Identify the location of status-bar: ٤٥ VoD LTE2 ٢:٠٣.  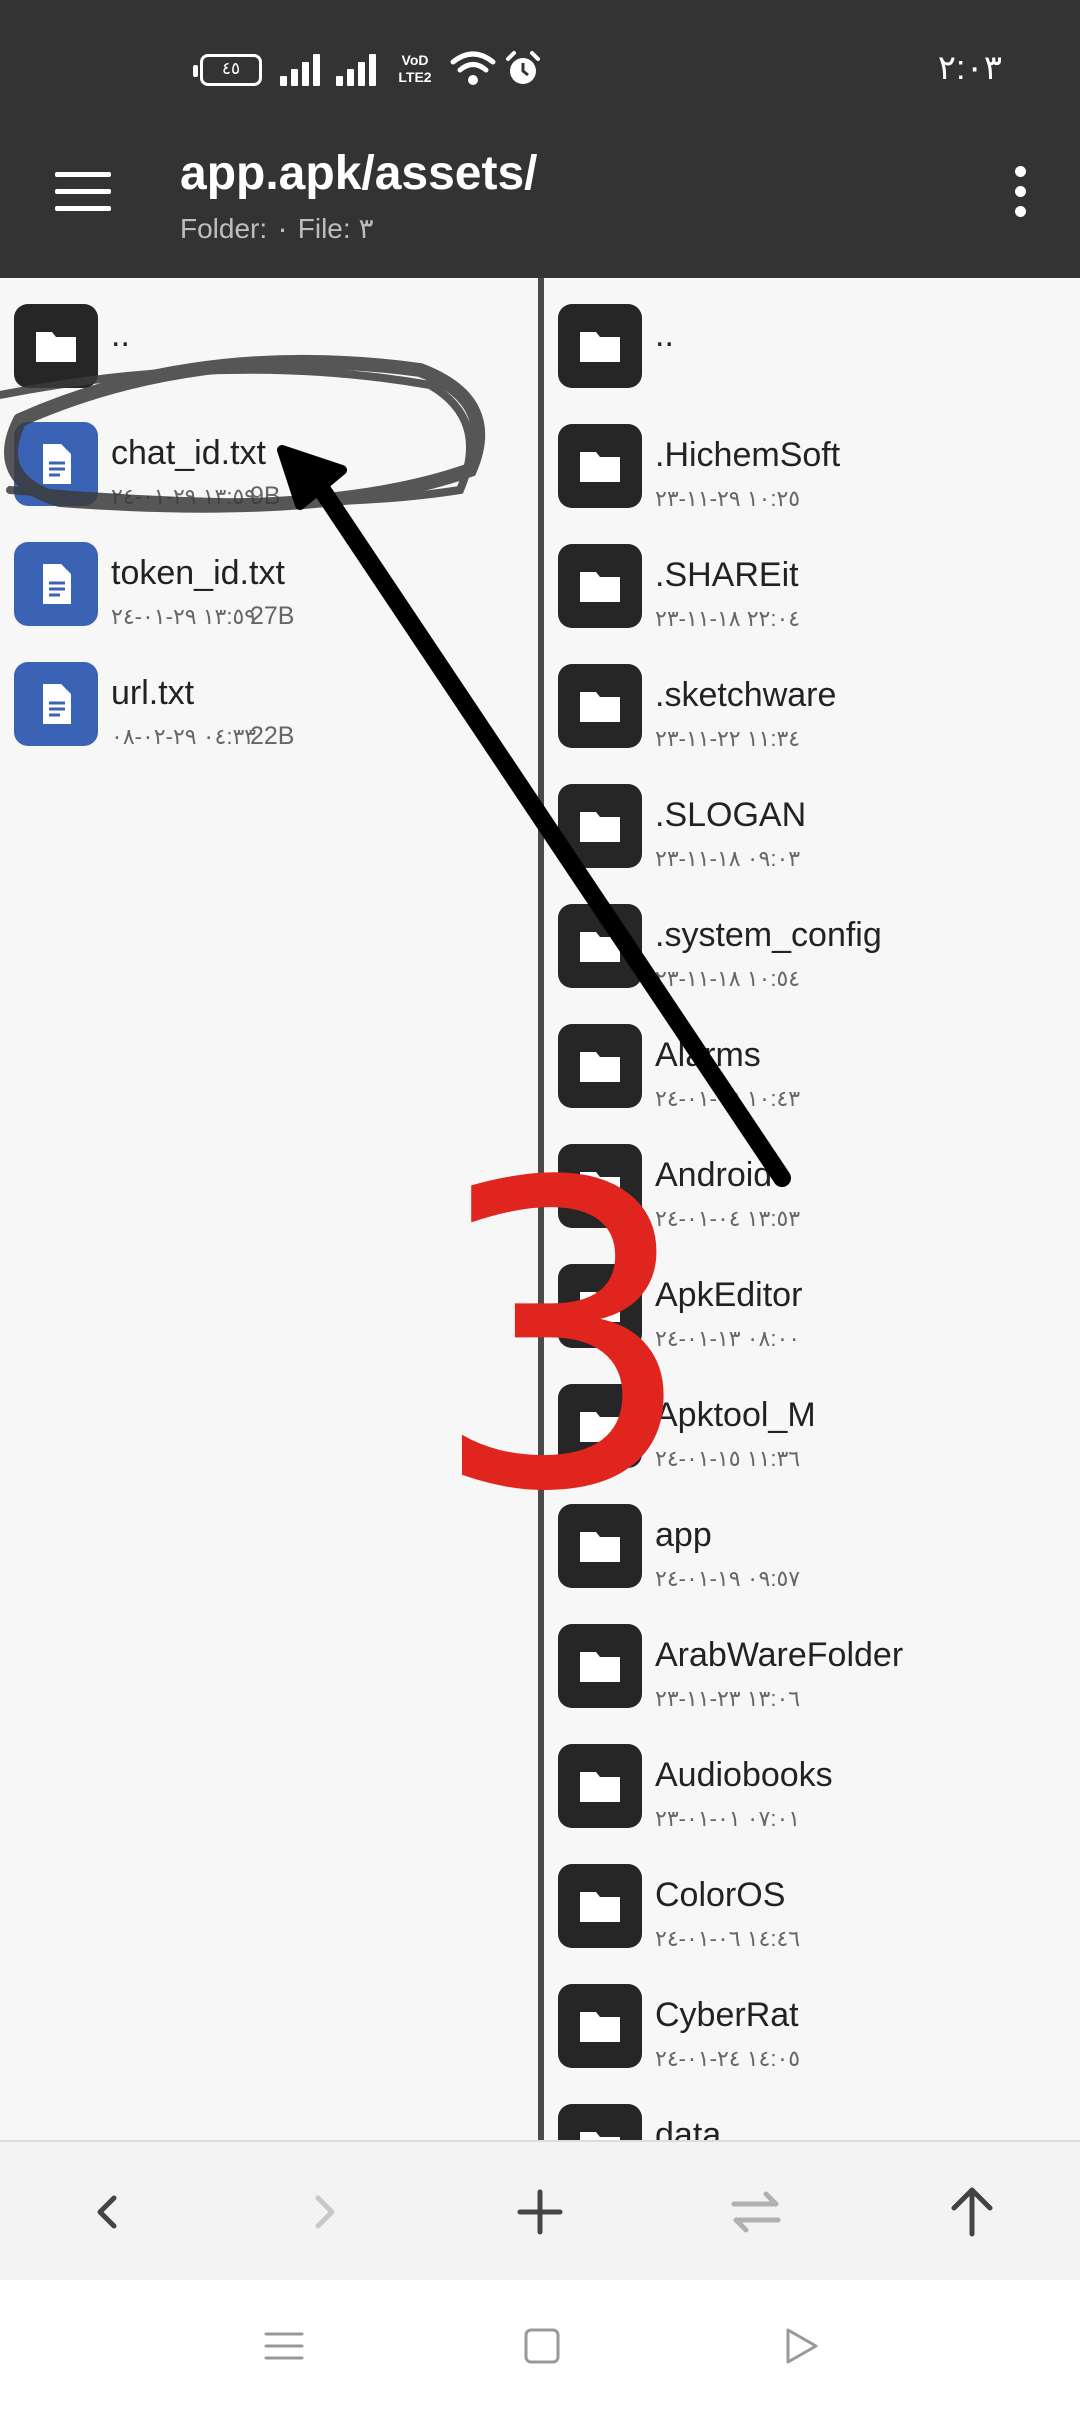
(540, 68).